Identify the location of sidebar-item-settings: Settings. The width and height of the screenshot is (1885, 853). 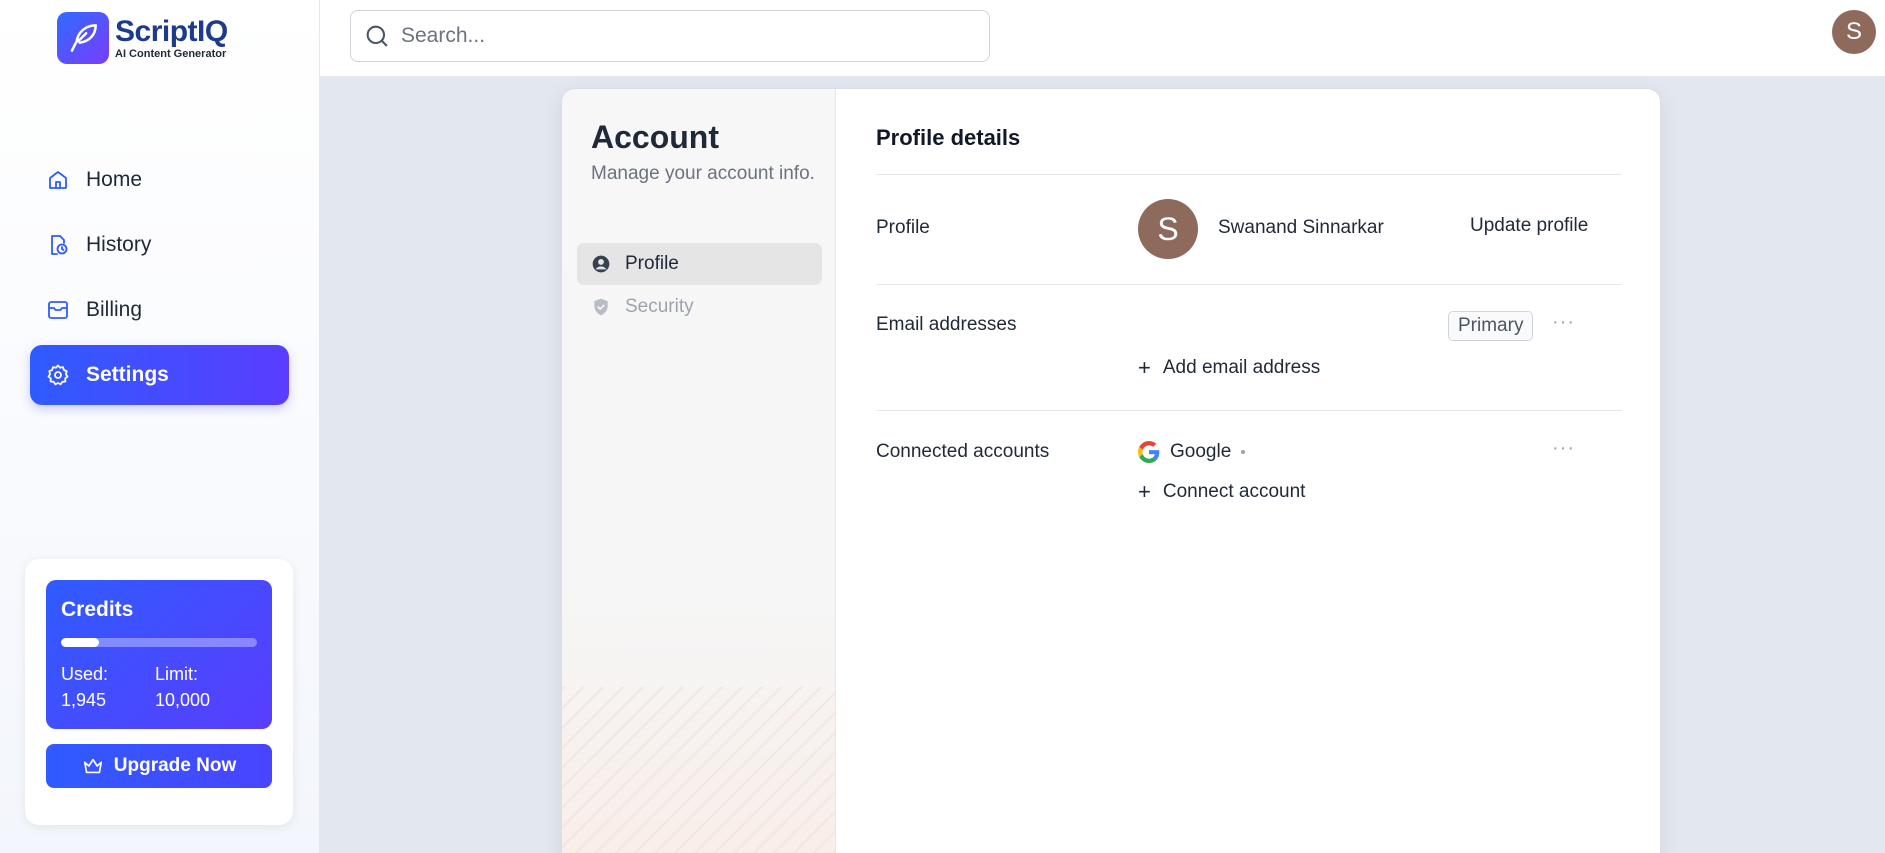
(159, 375).